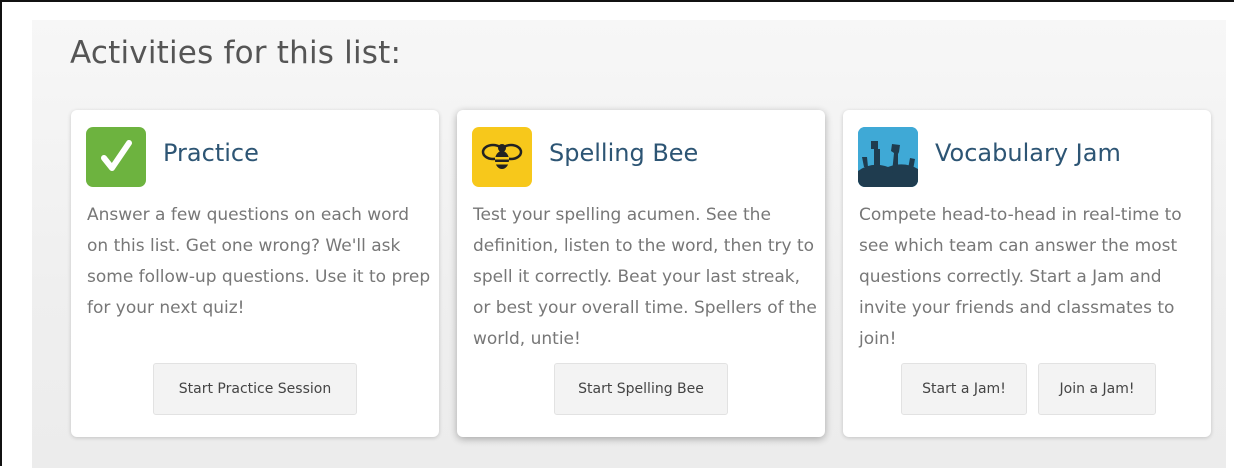 Image resolution: width=1236 pixels, height=468 pixels. What do you see at coordinates (116, 157) in the screenshot?
I see `checkmark-icon` at bounding box center [116, 157].